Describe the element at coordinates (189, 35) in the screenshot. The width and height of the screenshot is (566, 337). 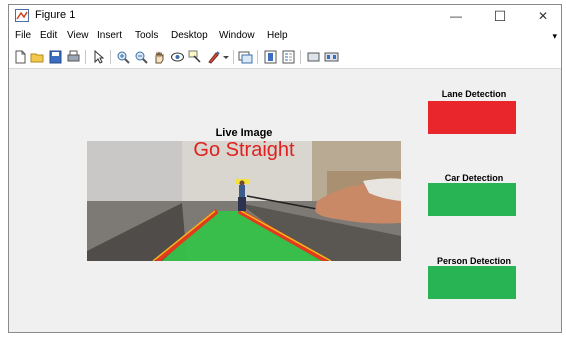
I see `menu-desktop: Desktop` at that location.